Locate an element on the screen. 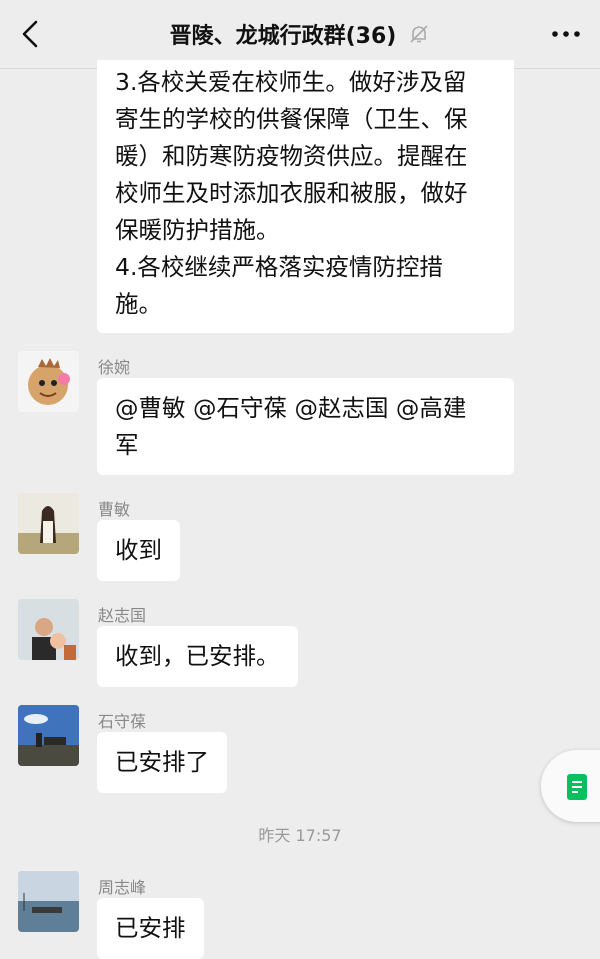 The height and width of the screenshot is (959, 600). message-bubble: @曹敏 @石守葆 @赵志国 @高建 军 is located at coordinates (305, 426).